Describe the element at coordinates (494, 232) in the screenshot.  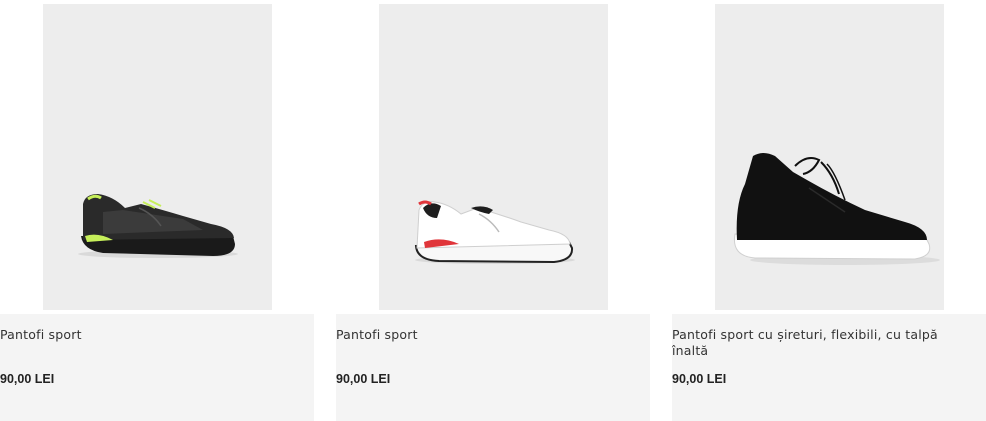
I see `white-sneaker-red-accents-image` at that location.